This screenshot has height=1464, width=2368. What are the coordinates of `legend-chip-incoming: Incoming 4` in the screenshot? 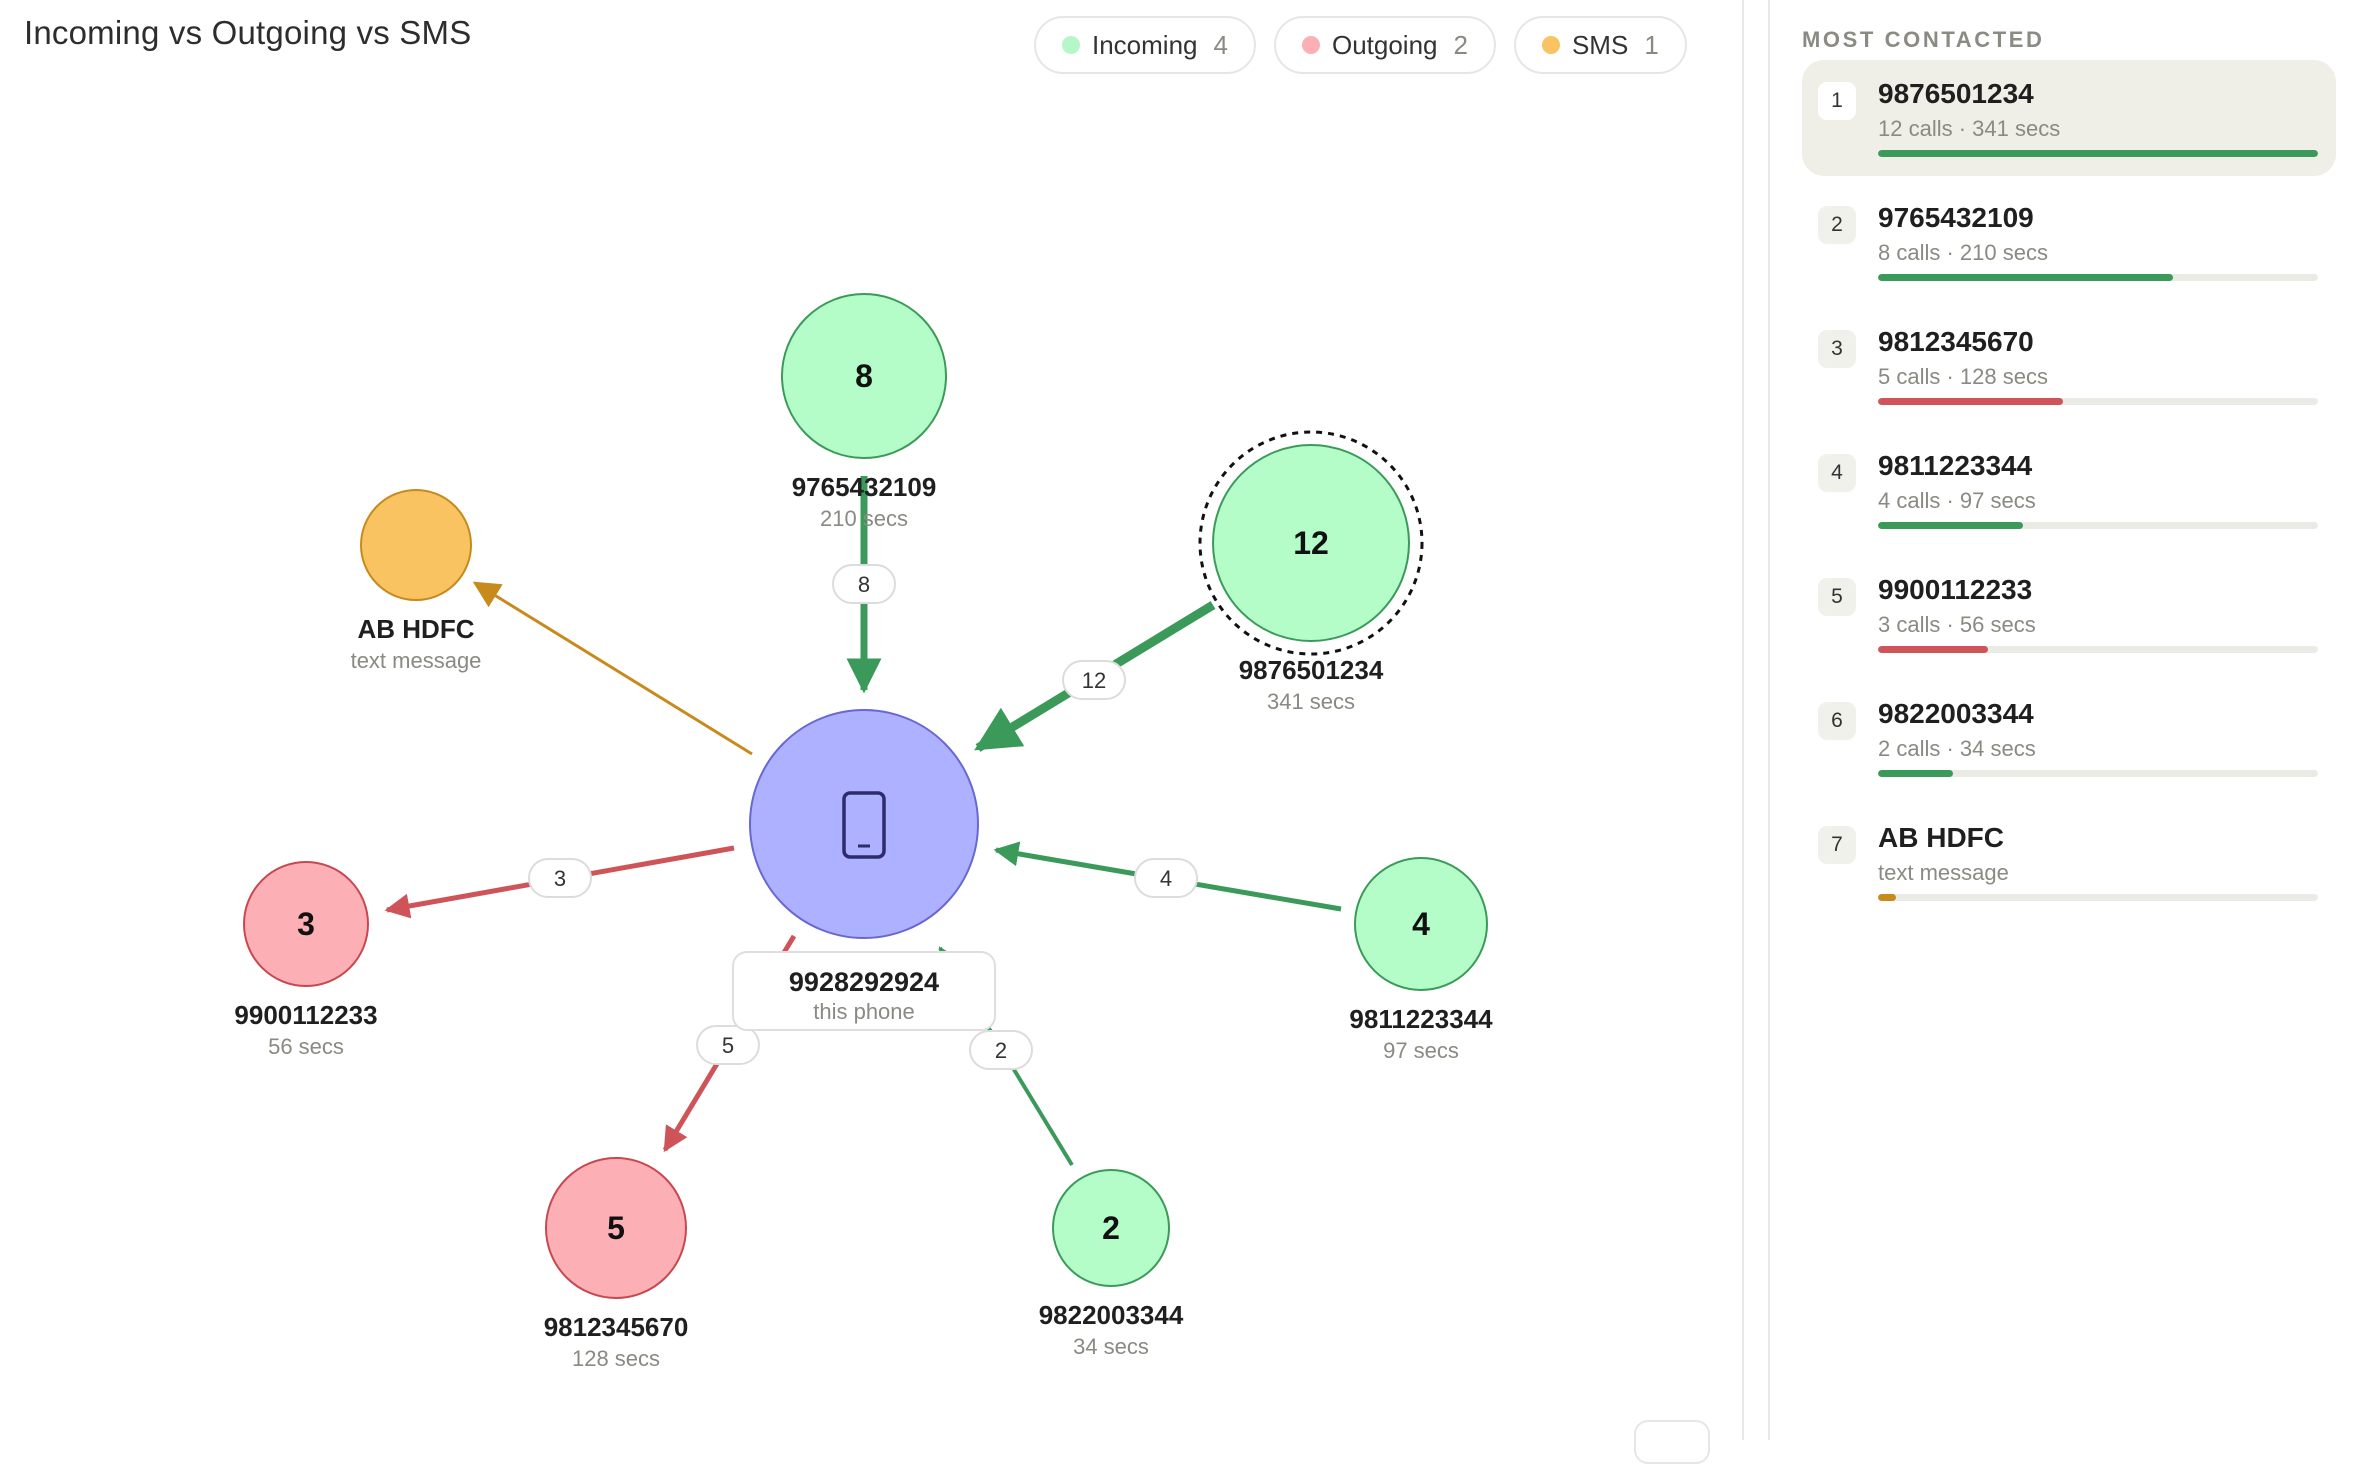 It's located at (1145, 45).